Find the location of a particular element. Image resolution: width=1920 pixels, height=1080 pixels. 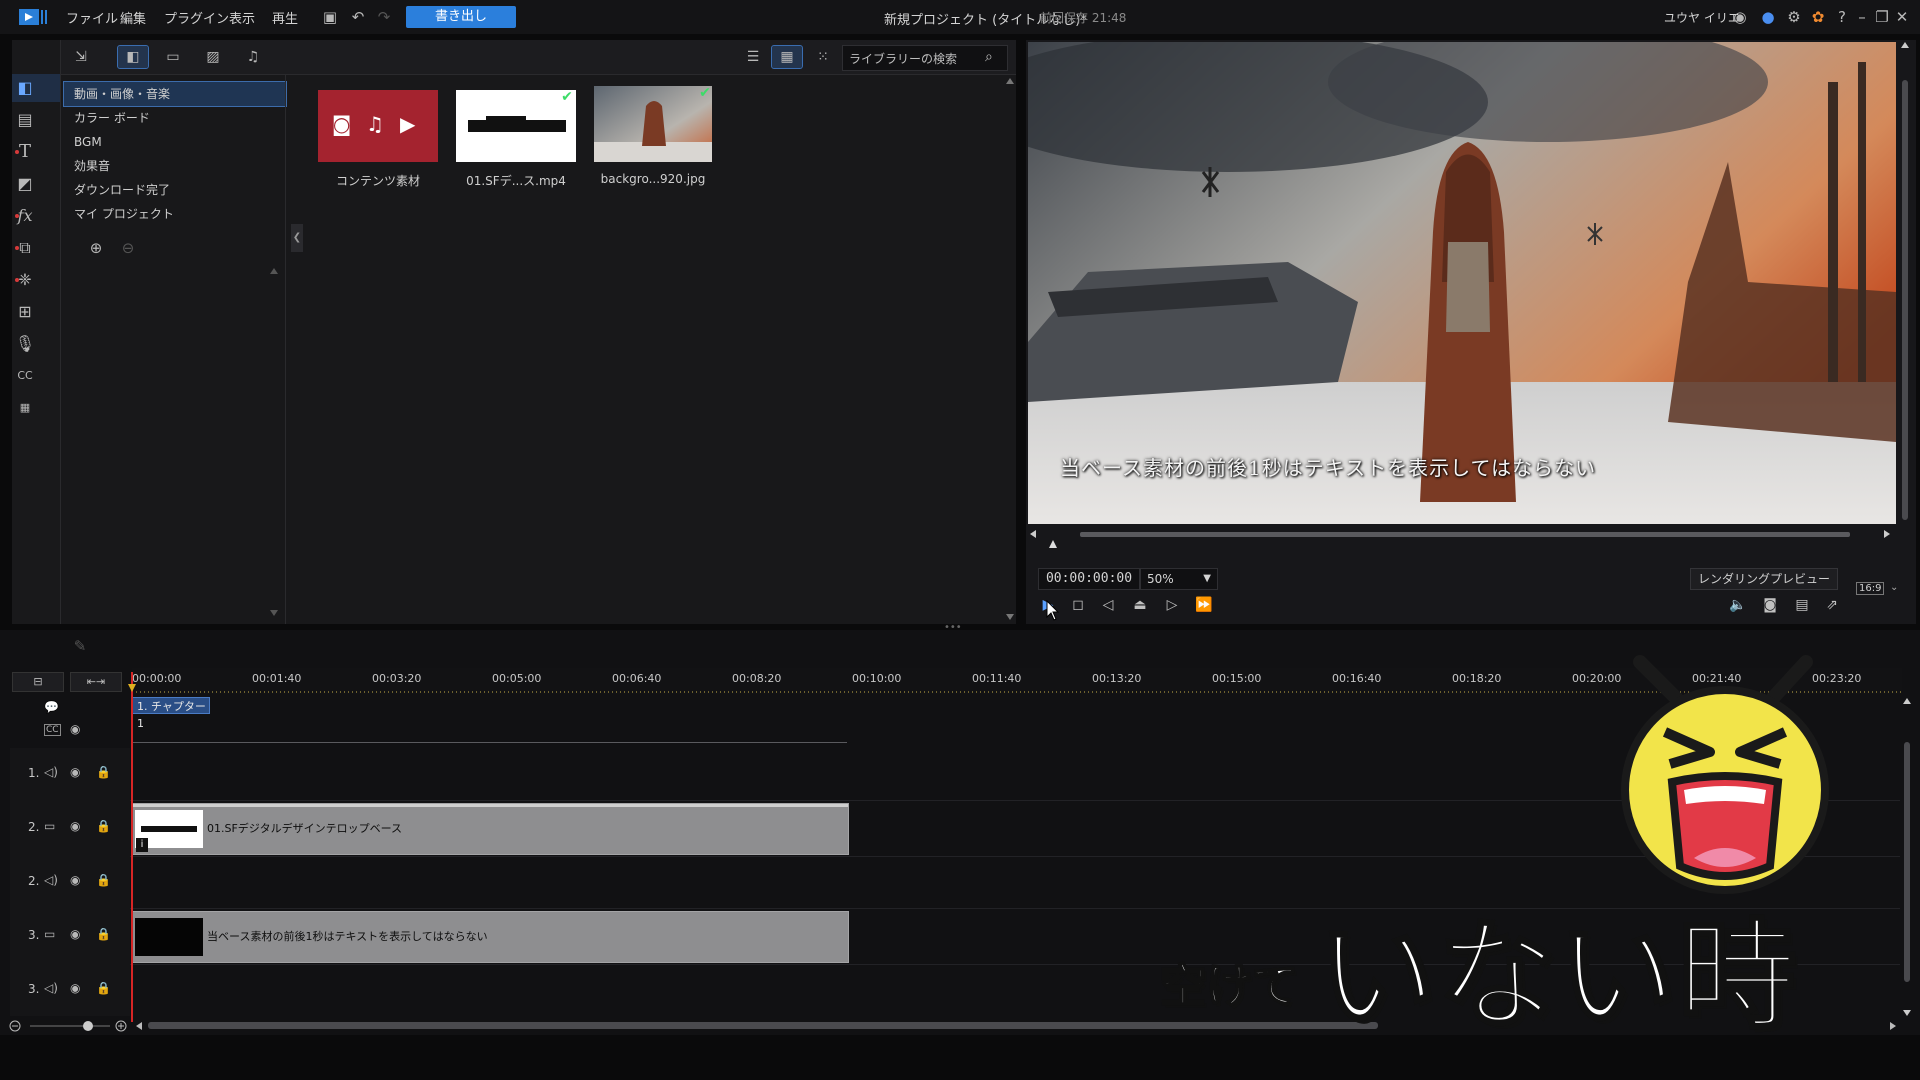

close-icon: ✕ is located at coordinates (1902, 17).